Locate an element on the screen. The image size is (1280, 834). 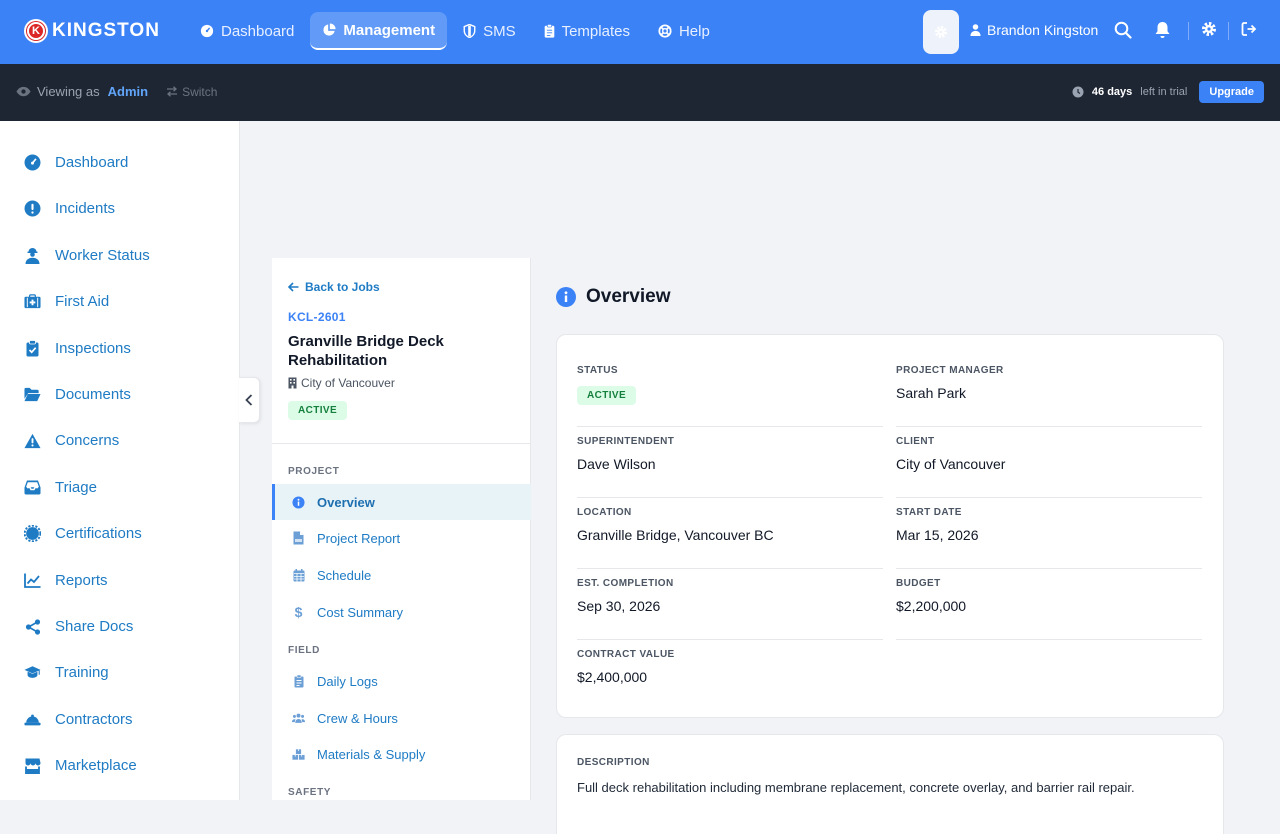
nav-label: Dashboard is located at coordinates (258, 31).